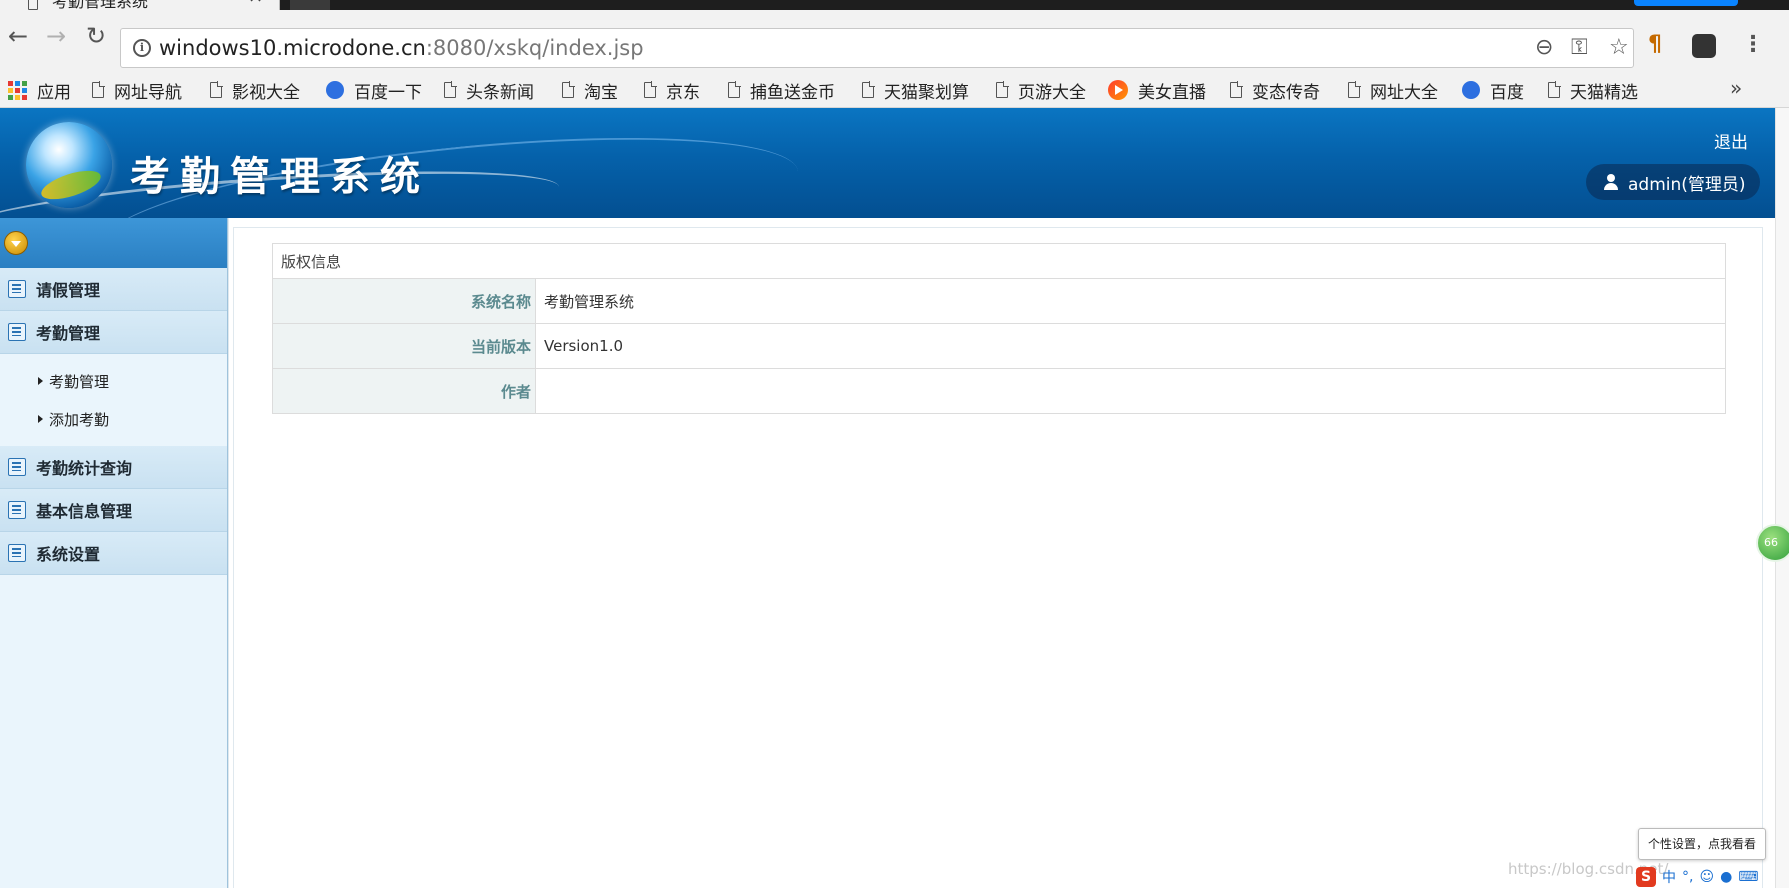 The width and height of the screenshot is (1789, 888). I want to click on sidebar-group-settings: 系统设置, so click(113, 553).